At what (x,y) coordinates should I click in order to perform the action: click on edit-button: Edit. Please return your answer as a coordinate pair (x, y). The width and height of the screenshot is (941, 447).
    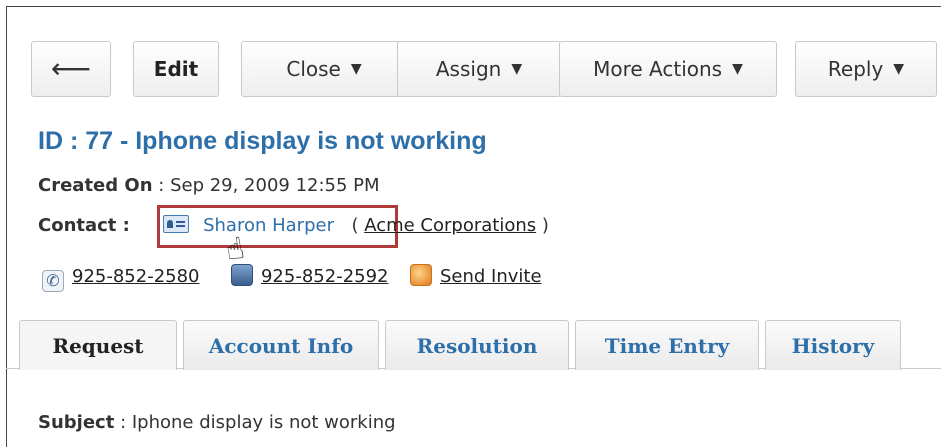
    Looking at the image, I should click on (176, 69).